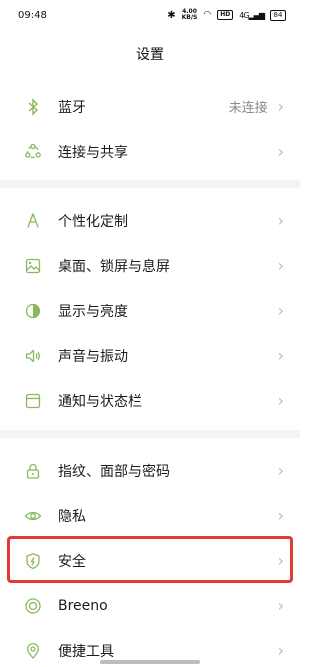 This screenshot has height=667, width=320. Describe the element at coordinates (33, 606) in the screenshot. I see `breeno-icon` at that location.